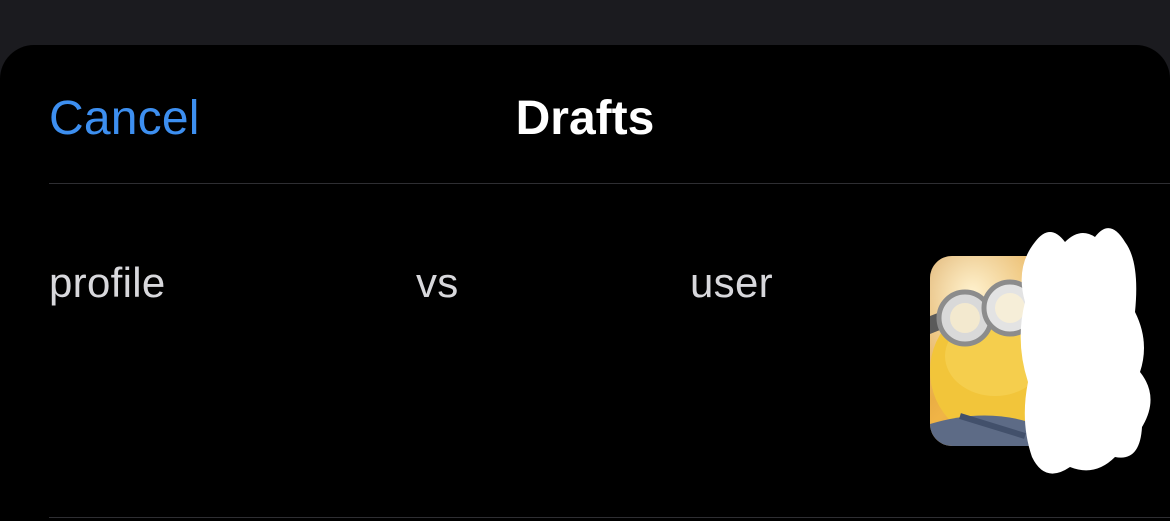 The width and height of the screenshot is (1170, 521). I want to click on page-title: Drafts, so click(585, 118).